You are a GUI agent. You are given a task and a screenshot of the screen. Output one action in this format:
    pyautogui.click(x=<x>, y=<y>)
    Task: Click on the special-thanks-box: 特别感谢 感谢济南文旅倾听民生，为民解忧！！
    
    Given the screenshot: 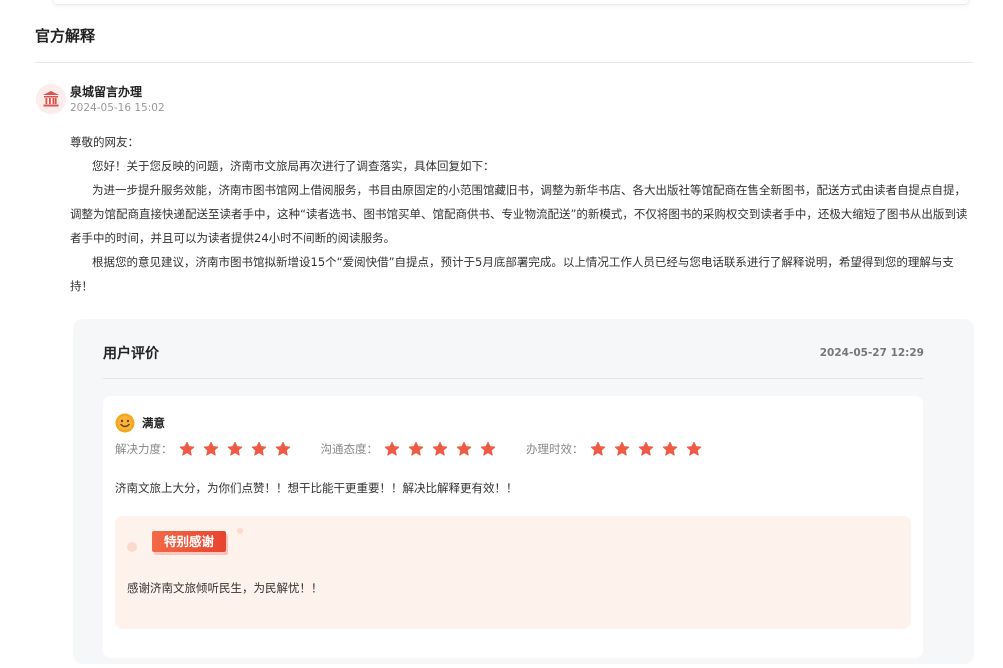 What is the action you would take?
    pyautogui.click(x=513, y=572)
    